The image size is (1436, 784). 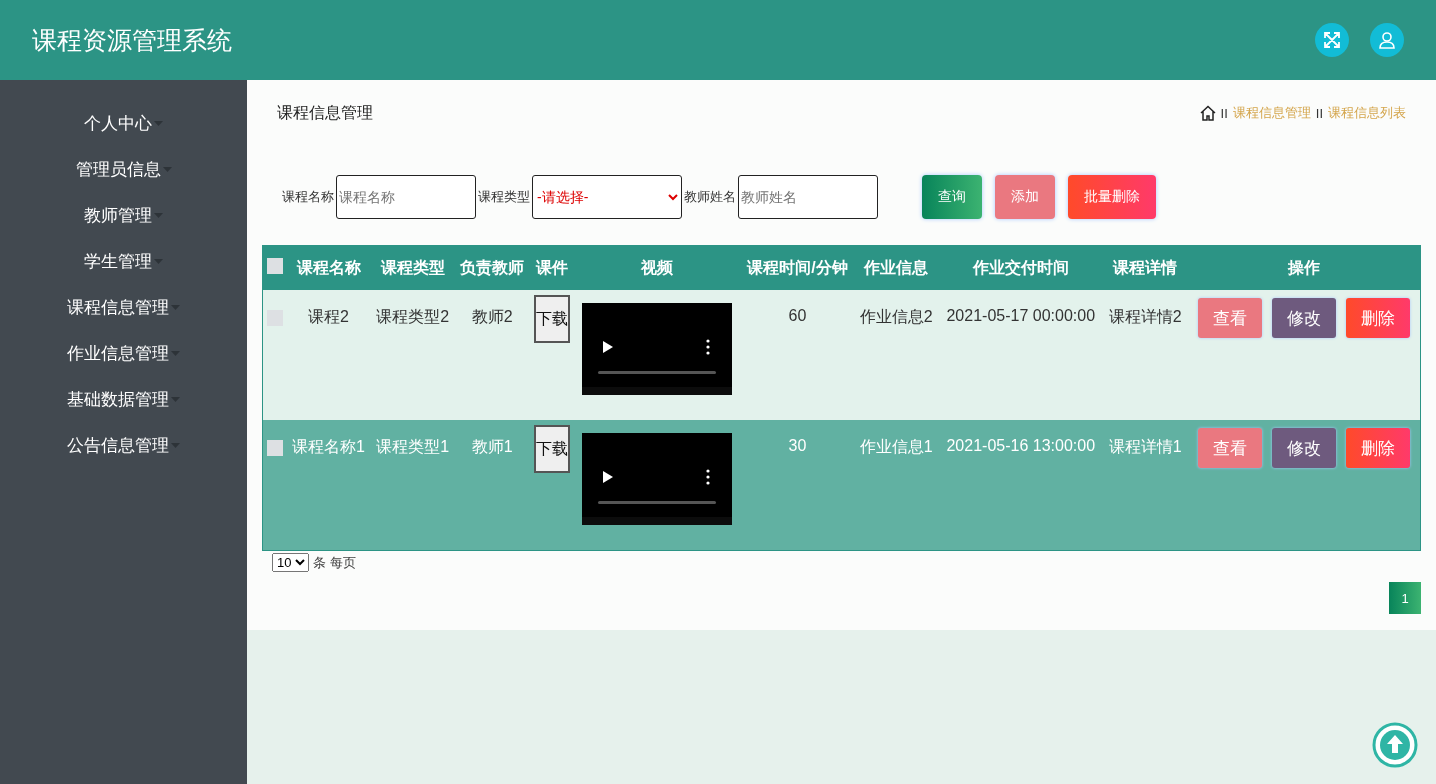 What do you see at coordinates (896, 446) in the screenshot?
I see `table-cell: 作业信息1` at bounding box center [896, 446].